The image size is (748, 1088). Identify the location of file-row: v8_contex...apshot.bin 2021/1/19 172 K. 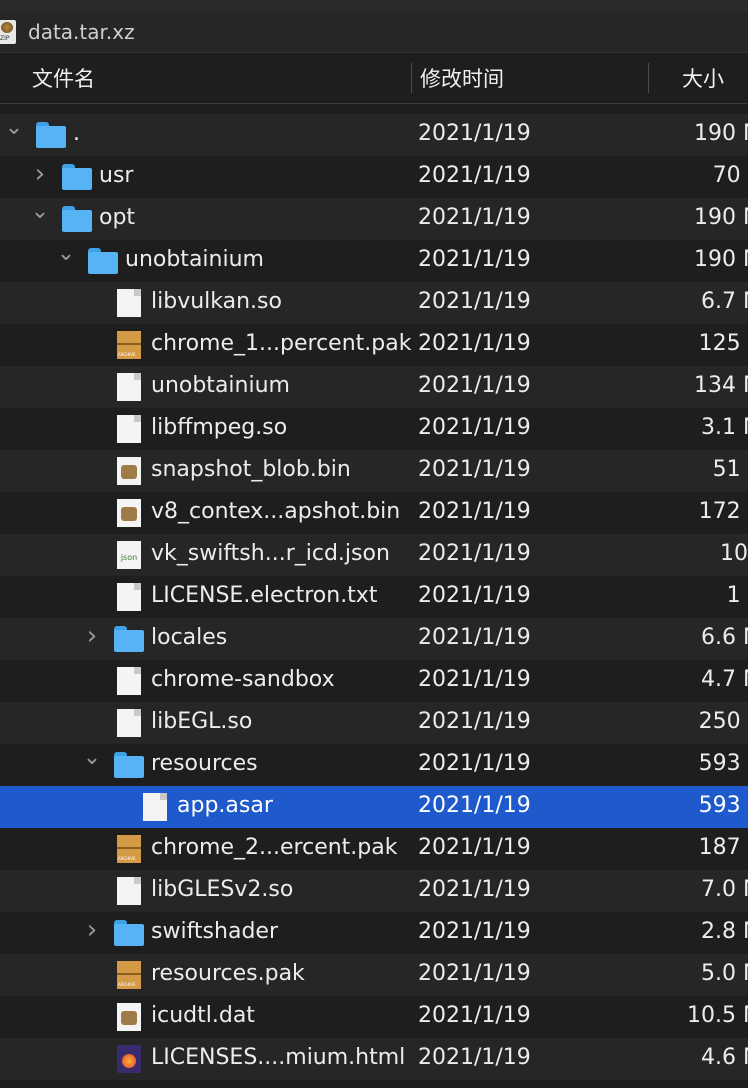
(374, 513).